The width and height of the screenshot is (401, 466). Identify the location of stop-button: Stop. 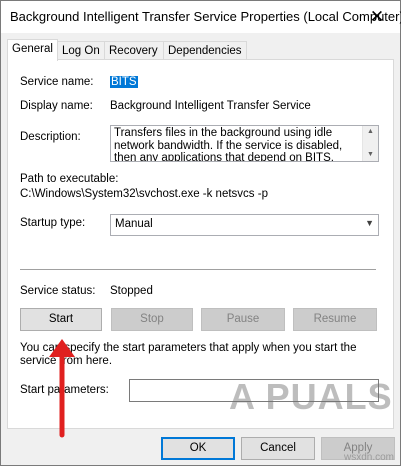
(152, 319).